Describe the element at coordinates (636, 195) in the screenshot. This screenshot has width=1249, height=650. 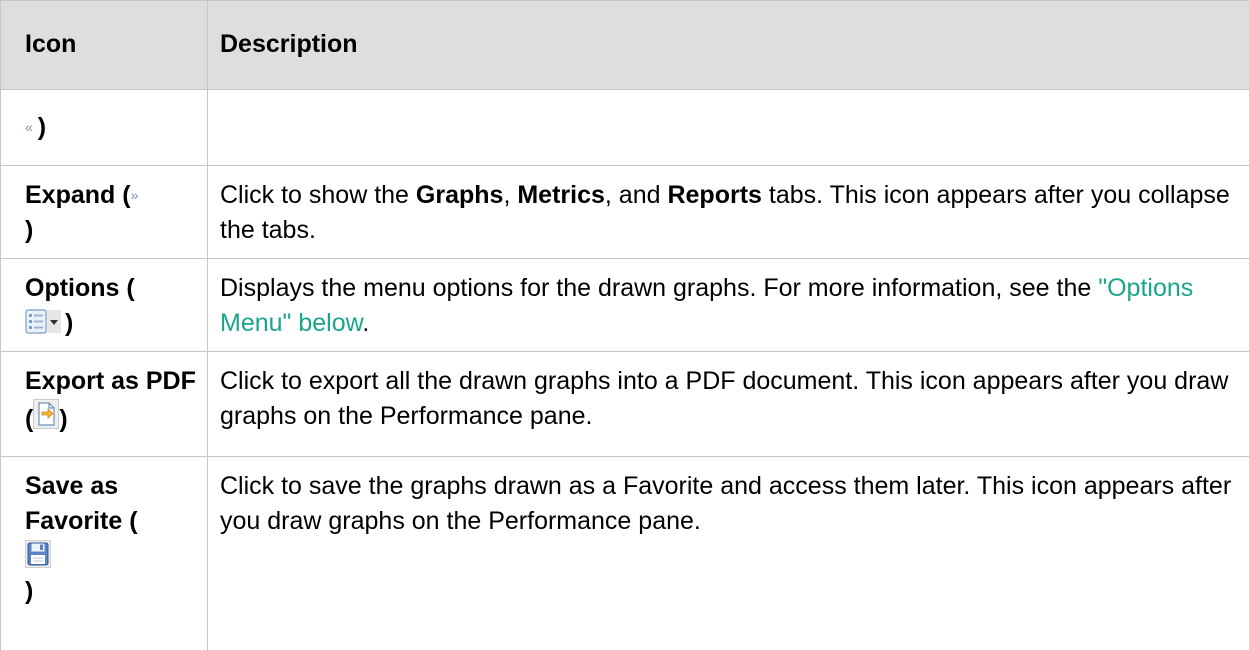
I see `expand-desc-comma-2: , and` at that location.